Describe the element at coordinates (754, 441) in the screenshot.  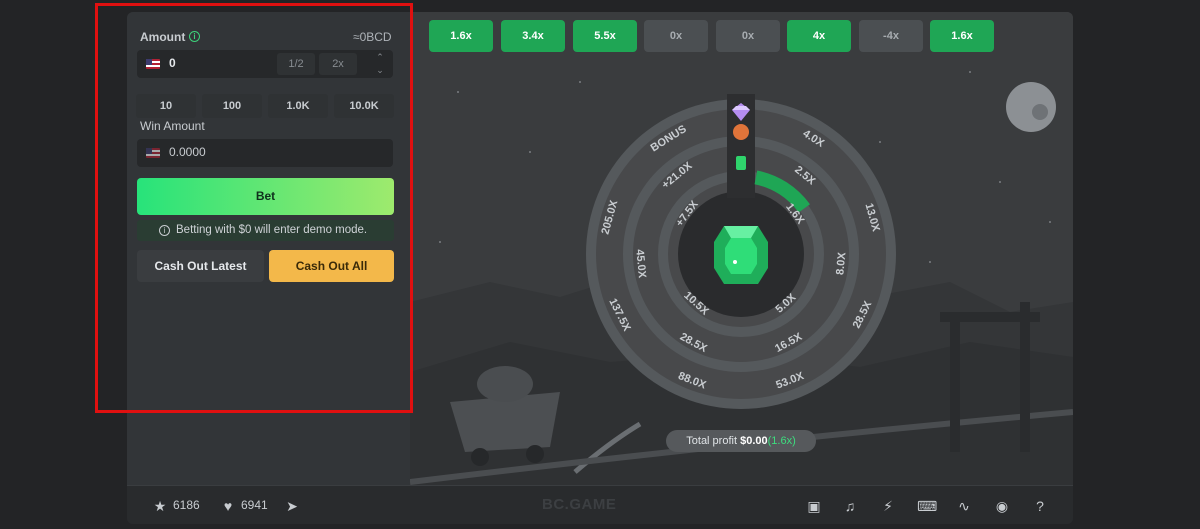
I see `total-profit-amount: $0.00` at that location.